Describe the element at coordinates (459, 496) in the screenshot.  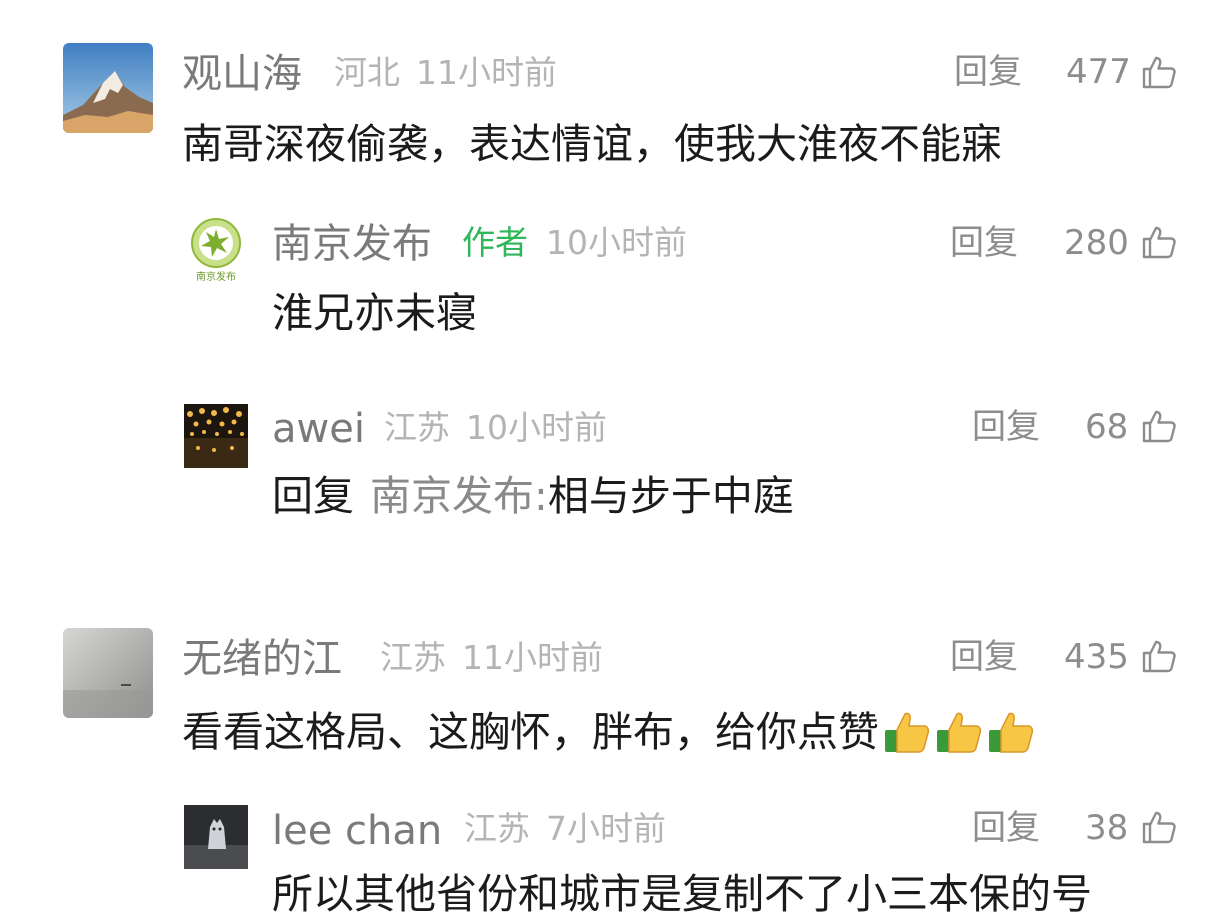
I see `reply-mention: 南京发布:` at that location.